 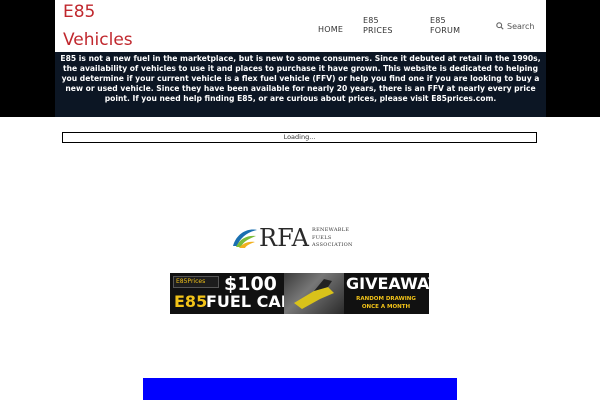 I want to click on ad-drawing-line1: RANDOM DRAWING, so click(x=386, y=299).